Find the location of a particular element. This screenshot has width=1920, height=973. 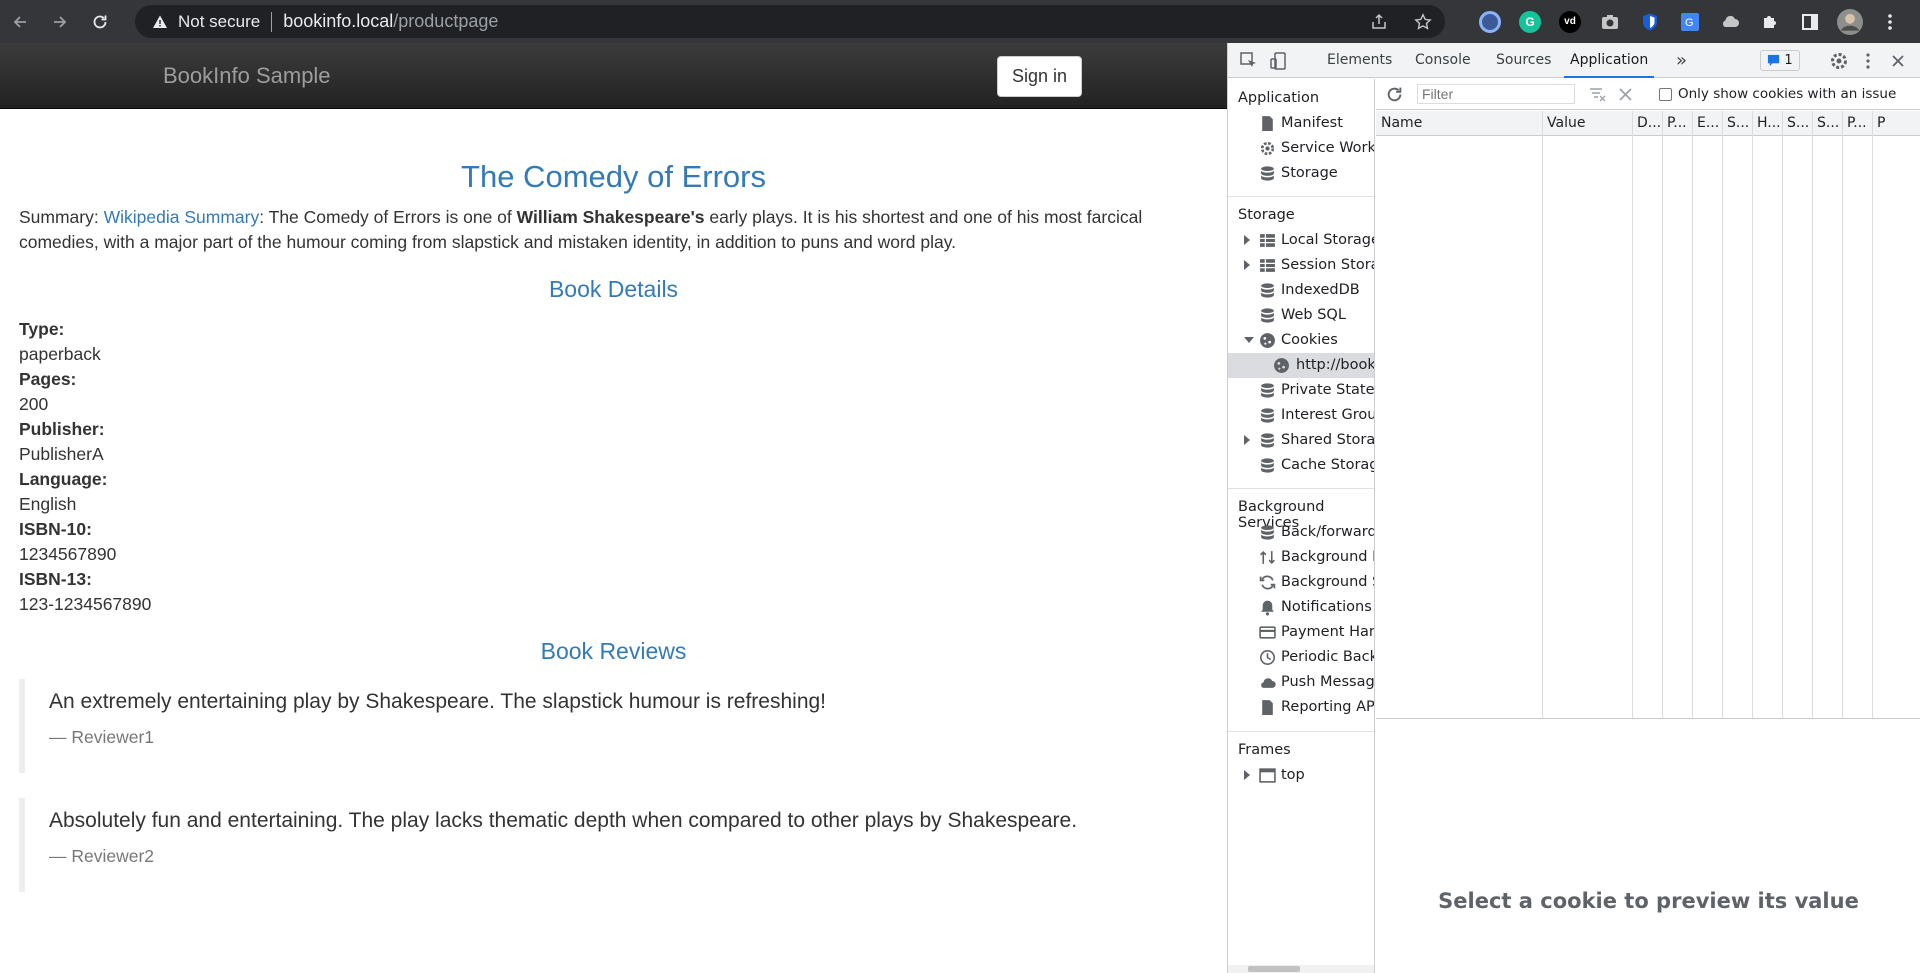

clear-filtered-icon is located at coordinates (1597, 94).